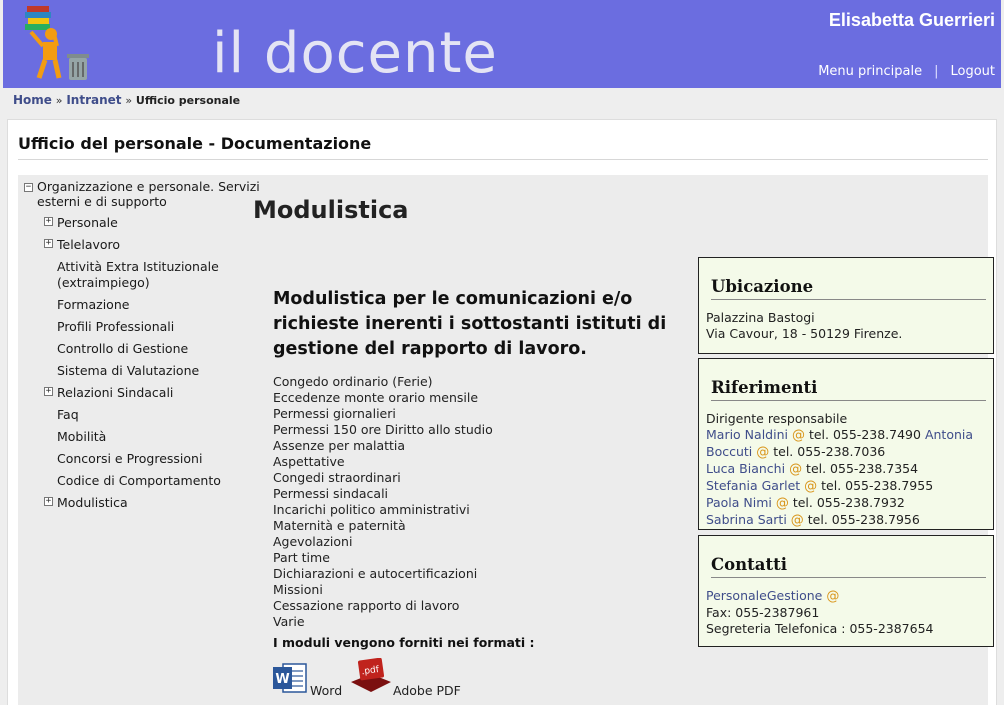 The height and width of the screenshot is (705, 1004). Describe the element at coordinates (863, 519) in the screenshot. I see `contact-tel: tel. 055-238.7956` at that location.